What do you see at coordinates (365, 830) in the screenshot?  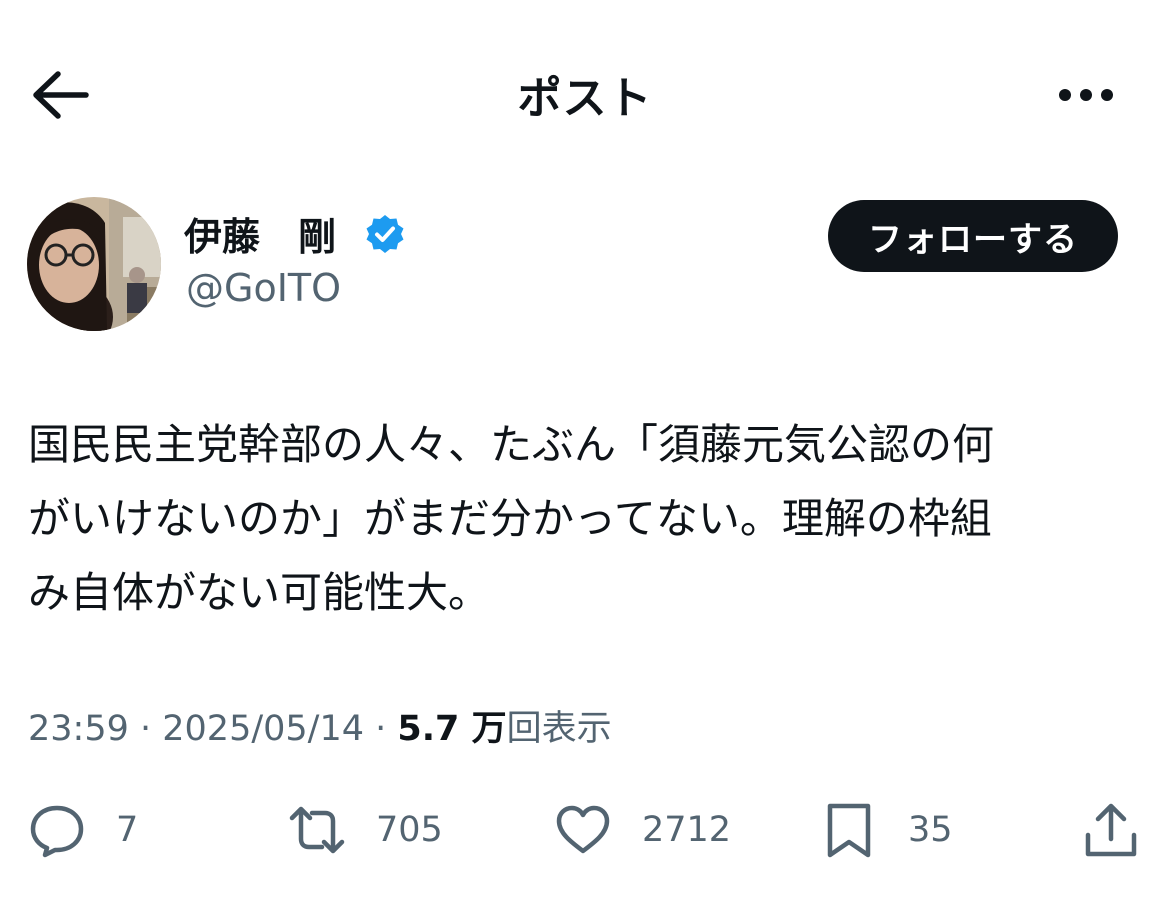 I see `repost-button: 705` at bounding box center [365, 830].